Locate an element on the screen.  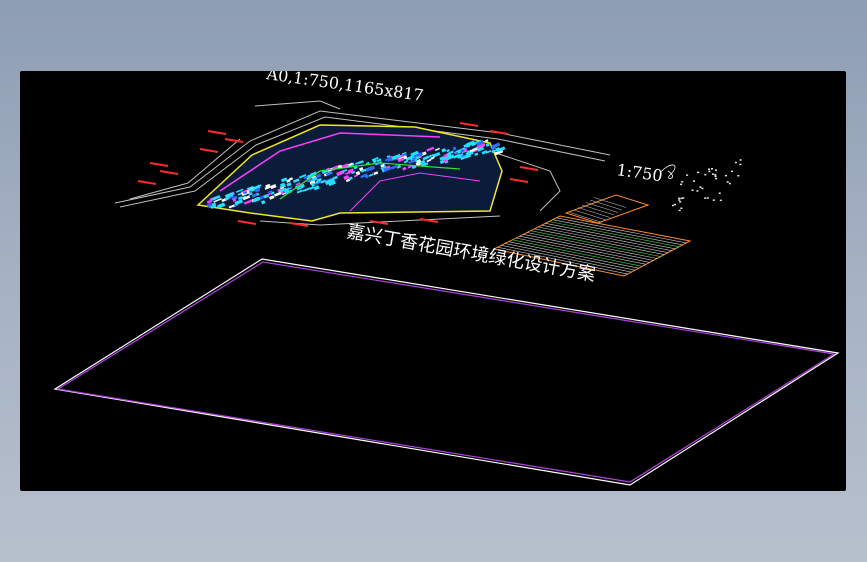
sheet-size-label: A0,1:750,1165x817 is located at coordinates (344, 88).